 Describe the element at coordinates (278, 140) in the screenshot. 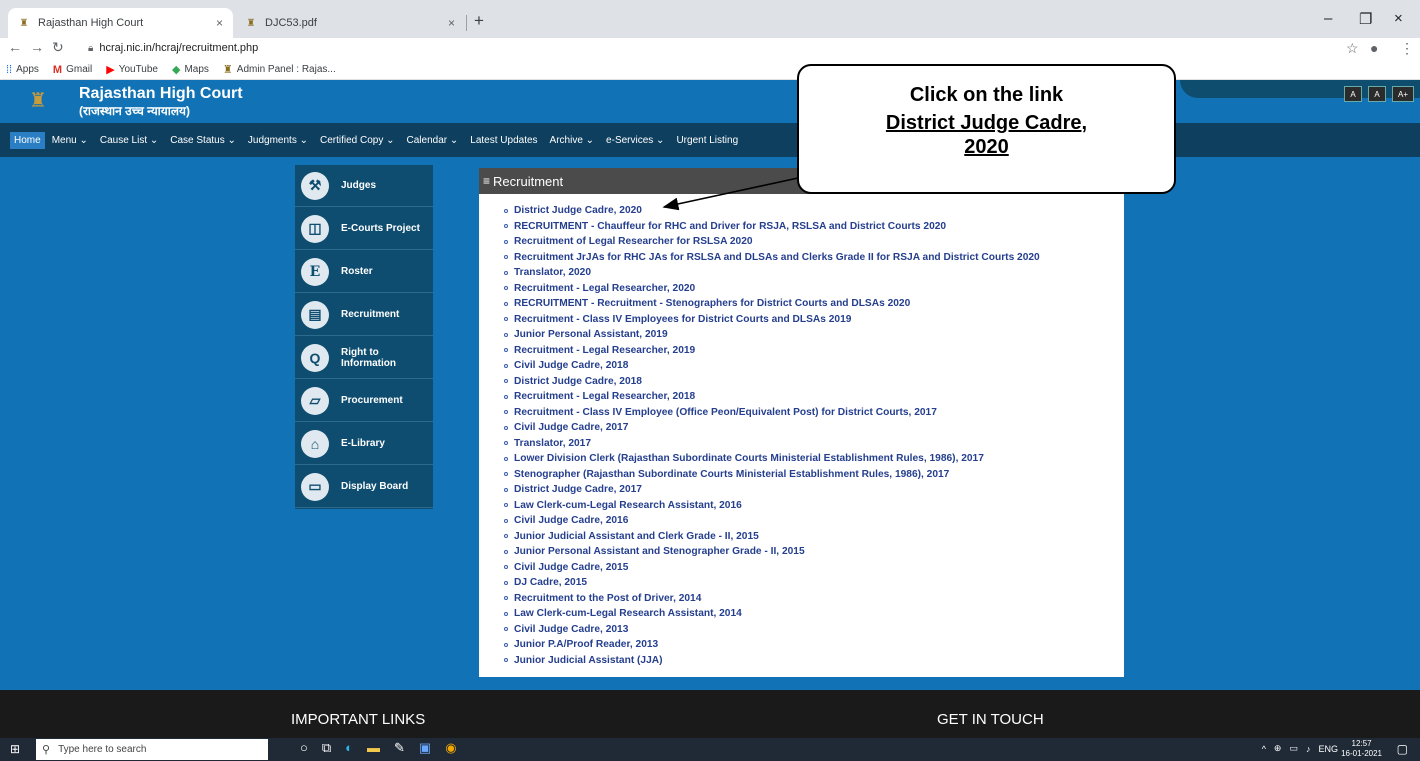

I see `nav-judgments: Judgments ⌄` at that location.